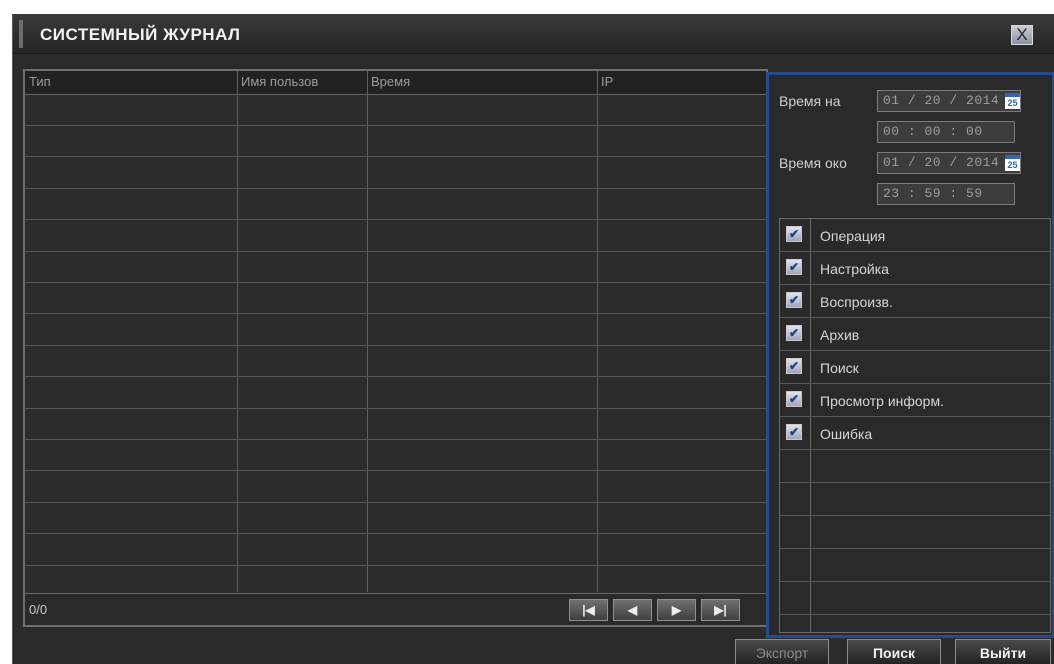 The width and height of the screenshot is (1054, 664). I want to click on column-header-ip: IP, so click(676, 81).